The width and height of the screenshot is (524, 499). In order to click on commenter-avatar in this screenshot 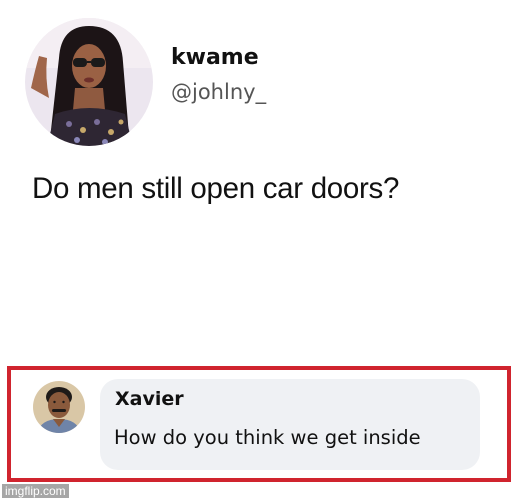, I will do `click(59, 407)`.